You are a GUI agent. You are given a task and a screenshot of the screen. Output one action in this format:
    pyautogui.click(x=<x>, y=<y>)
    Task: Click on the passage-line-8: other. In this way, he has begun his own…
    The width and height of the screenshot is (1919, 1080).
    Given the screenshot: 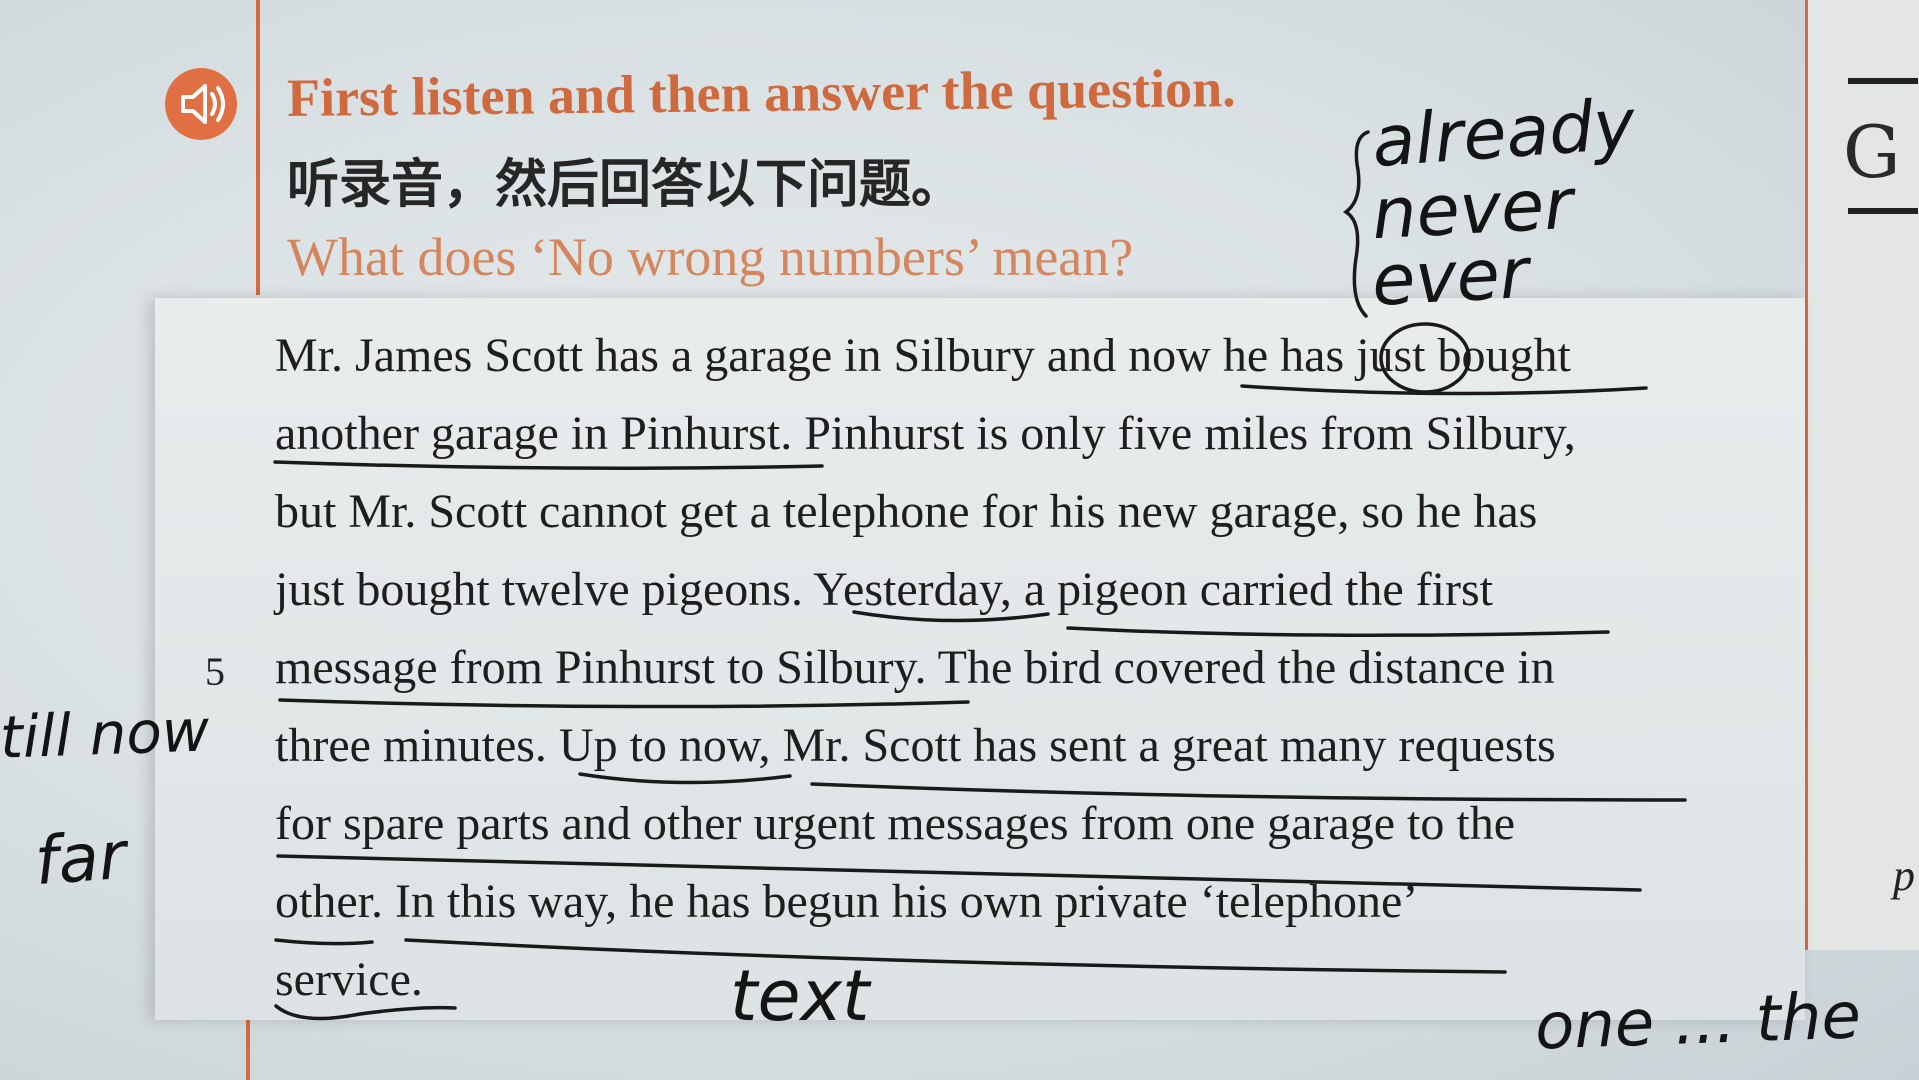 What is the action you would take?
    pyautogui.click(x=847, y=901)
    